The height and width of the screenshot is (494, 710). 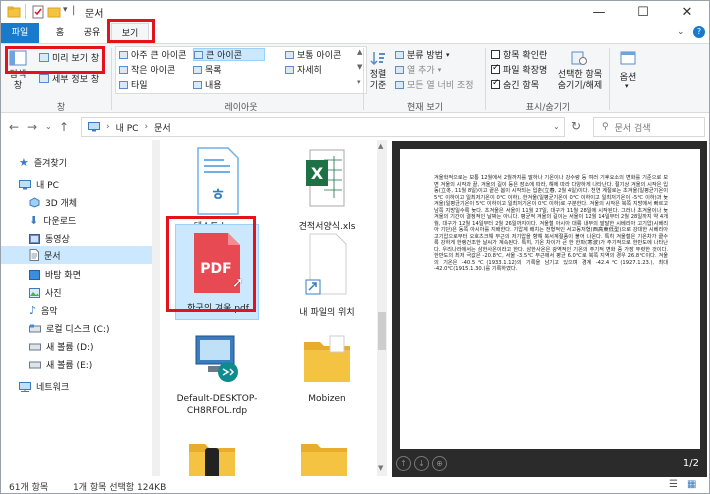 I want to click on scroll-down-icon: ▼, so click(x=380, y=468).